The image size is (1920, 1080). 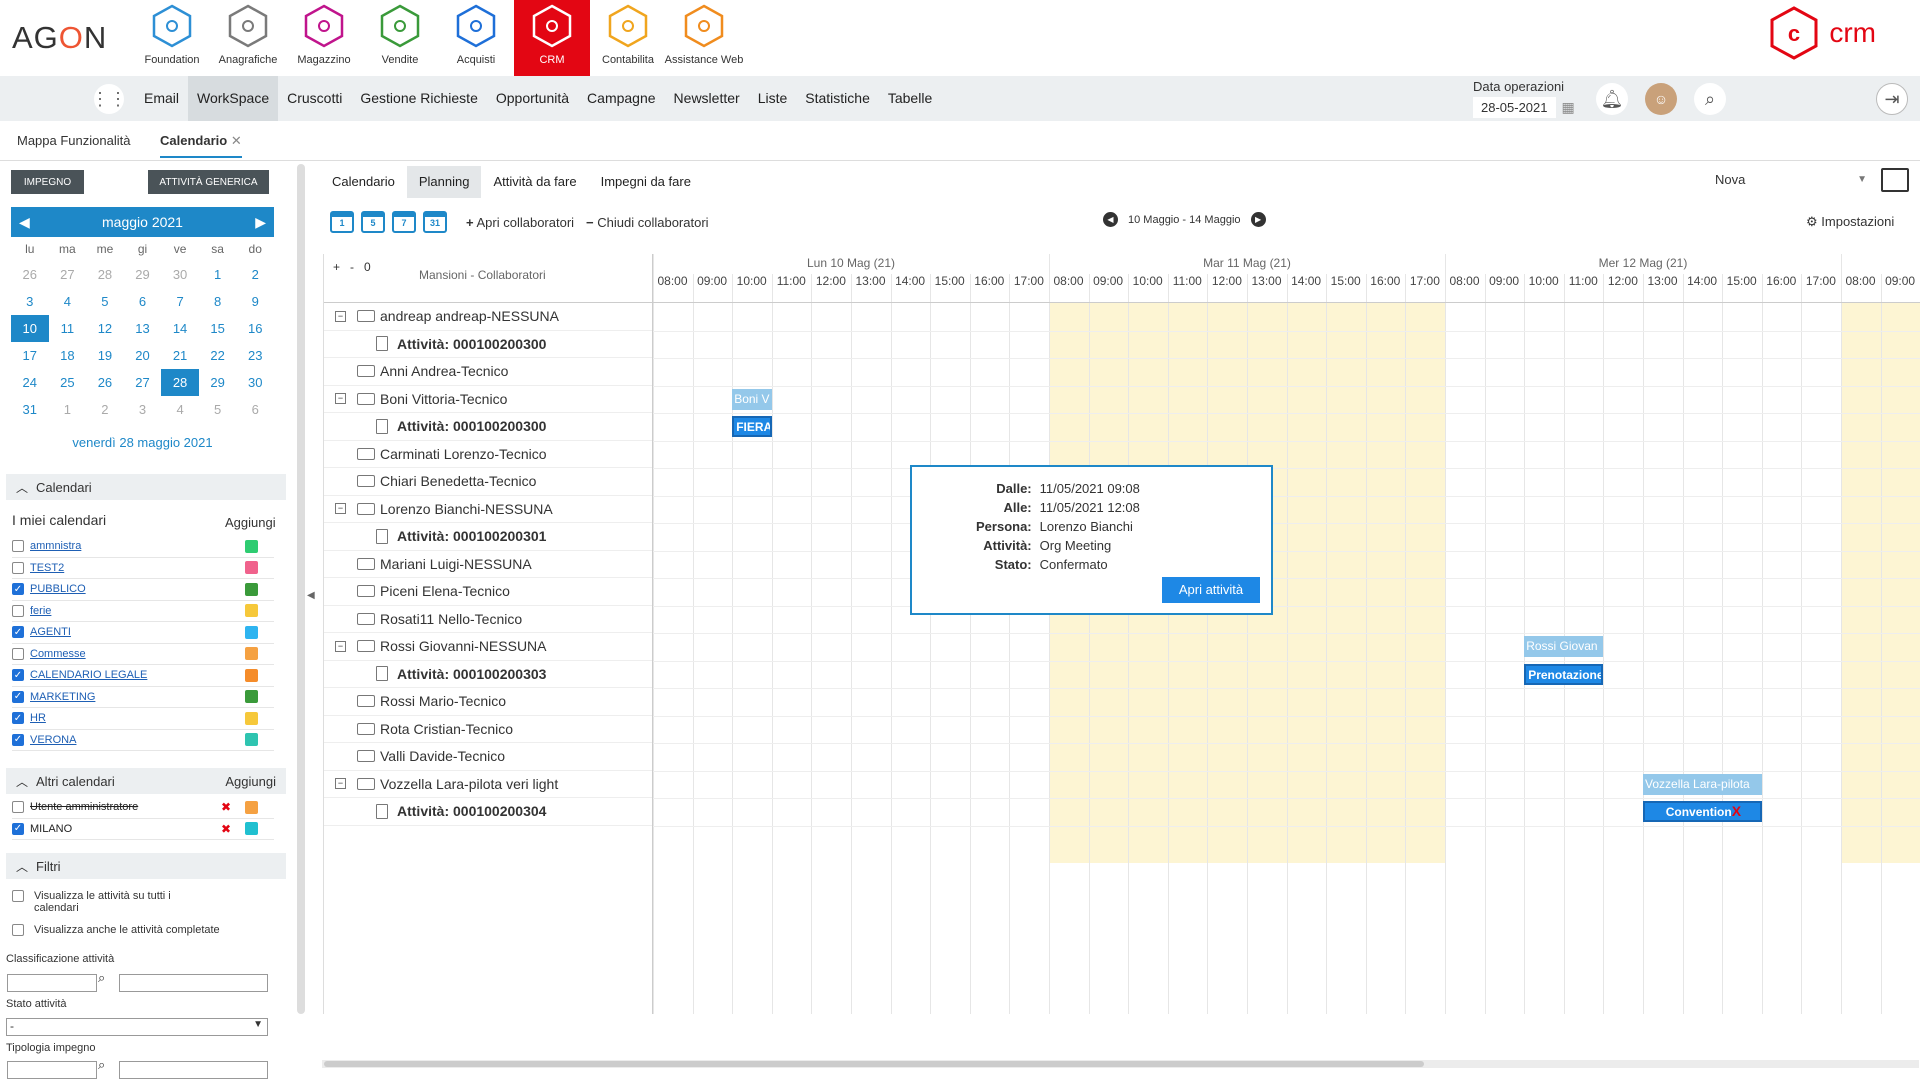 What do you see at coordinates (1702, 784) in the screenshot?
I see `collaborator-event: Vozzella Lara-pilota` at bounding box center [1702, 784].